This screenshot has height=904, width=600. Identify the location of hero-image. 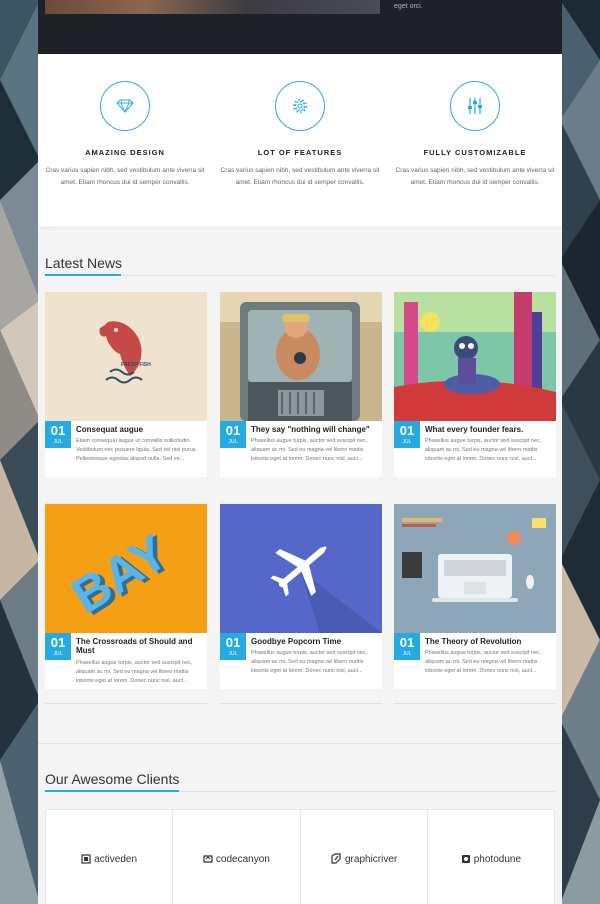
(212, 7).